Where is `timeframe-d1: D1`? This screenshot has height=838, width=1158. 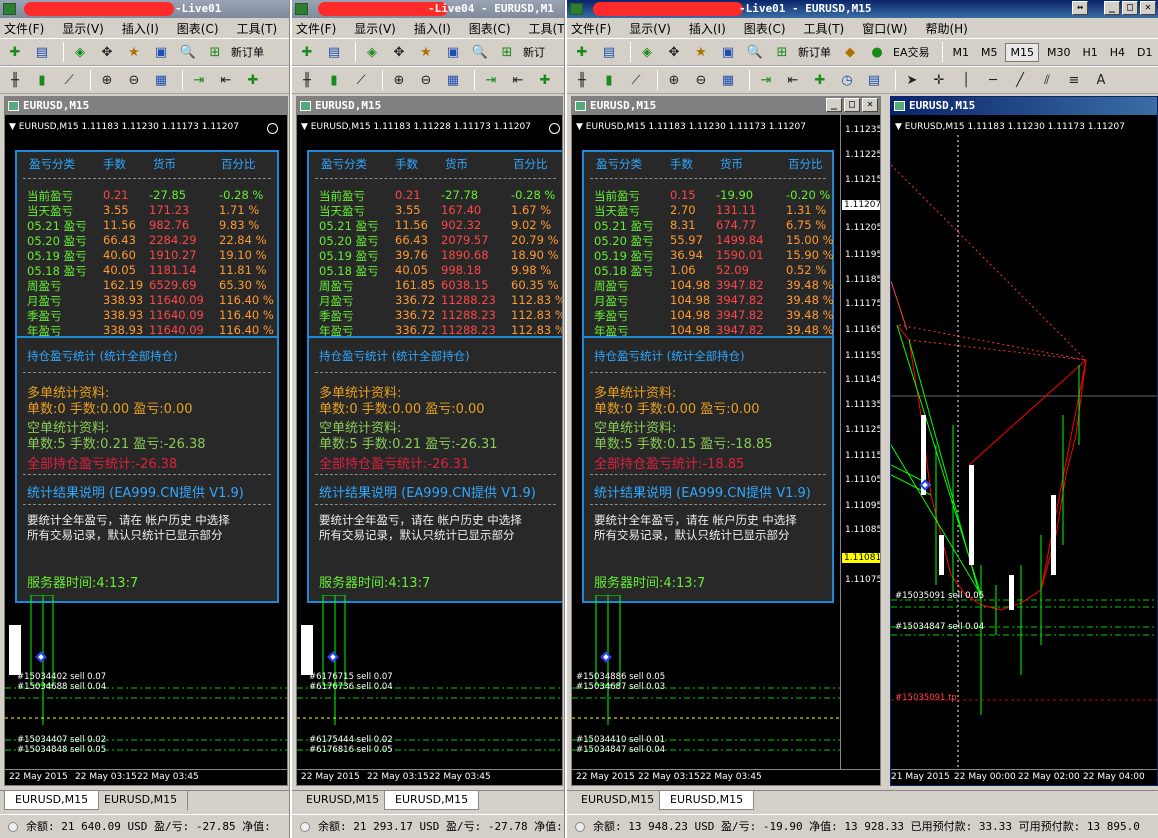 timeframe-d1: D1 is located at coordinates (1144, 52).